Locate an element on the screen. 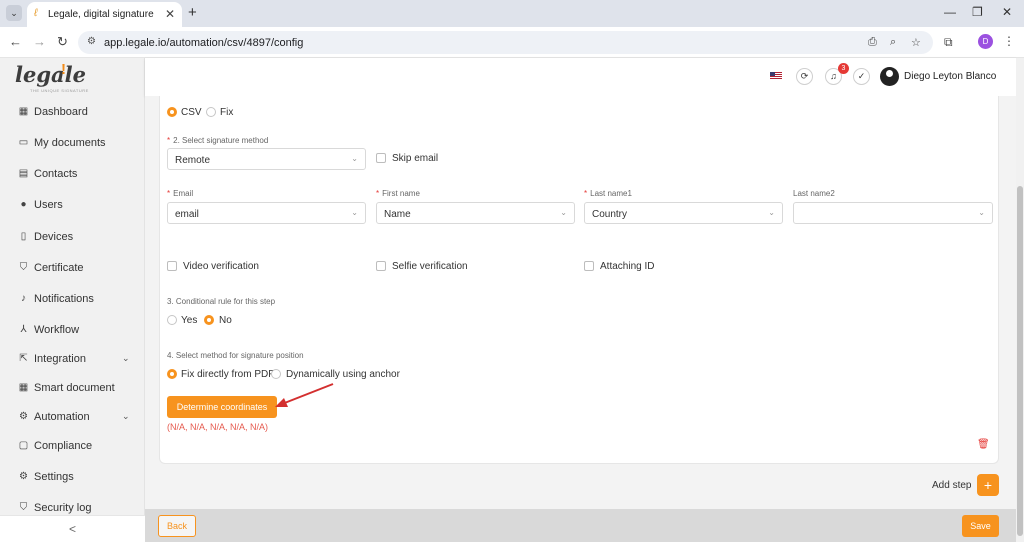 The image size is (1024, 542). conditional-no-radio is located at coordinates (209, 320).